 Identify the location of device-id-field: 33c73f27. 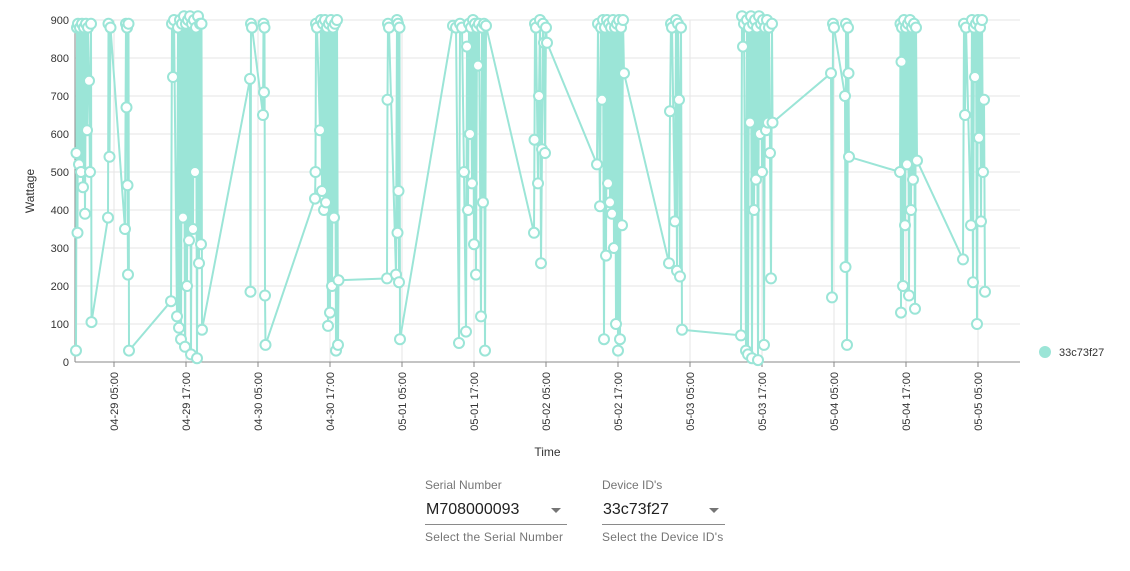
(663, 510).